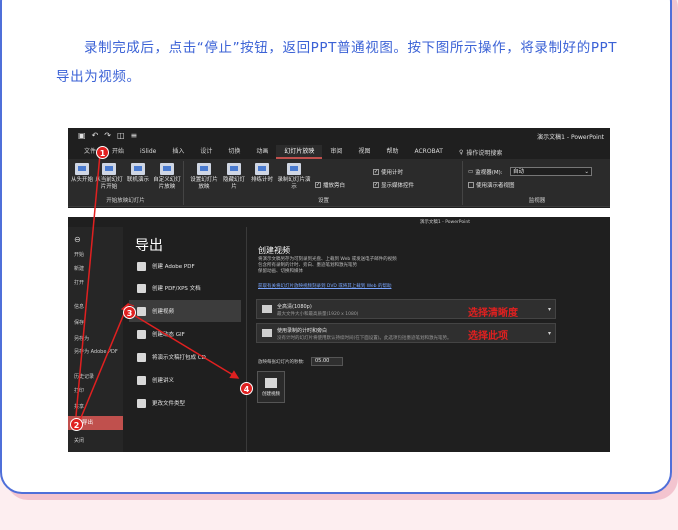 The image size is (678, 530). What do you see at coordinates (79, 268) in the screenshot?
I see `sidebar-item-new: 新建` at bounding box center [79, 268].